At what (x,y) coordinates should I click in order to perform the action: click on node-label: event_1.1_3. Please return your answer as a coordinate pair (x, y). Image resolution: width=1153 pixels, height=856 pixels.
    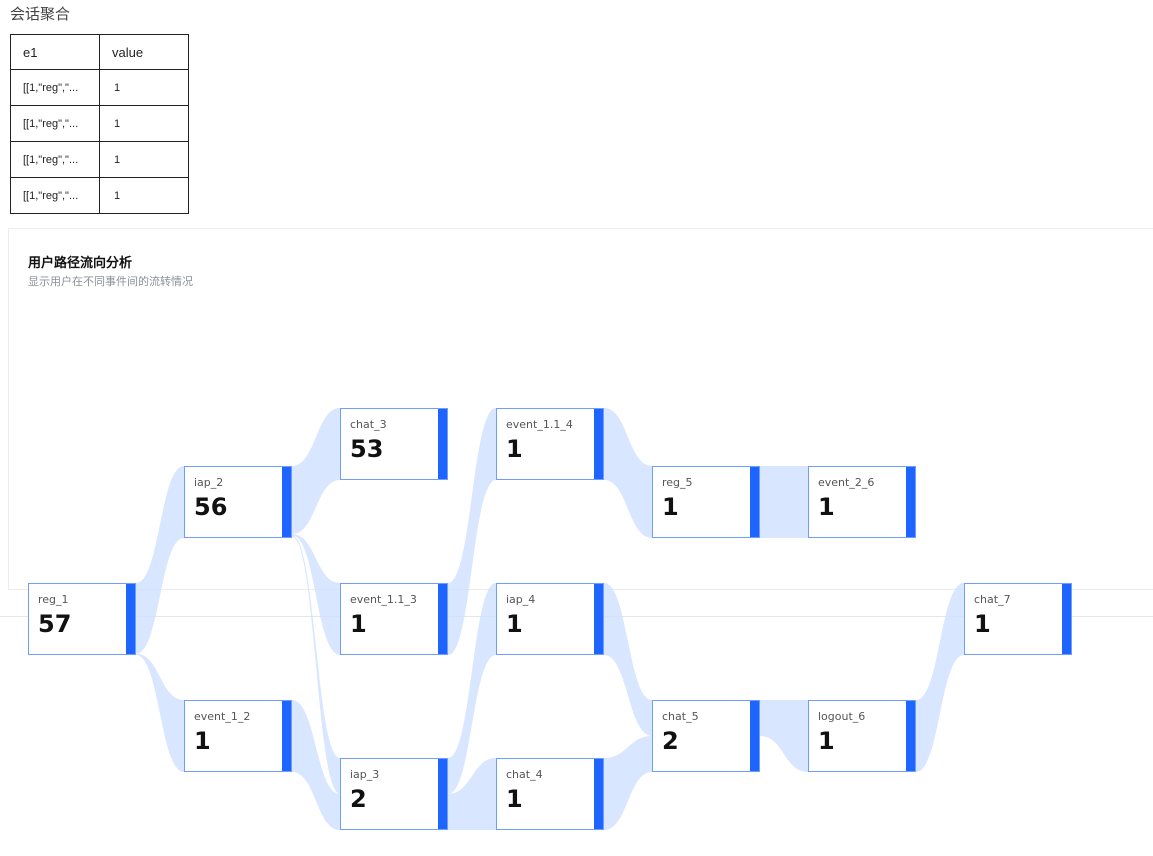
    Looking at the image, I should click on (383, 599).